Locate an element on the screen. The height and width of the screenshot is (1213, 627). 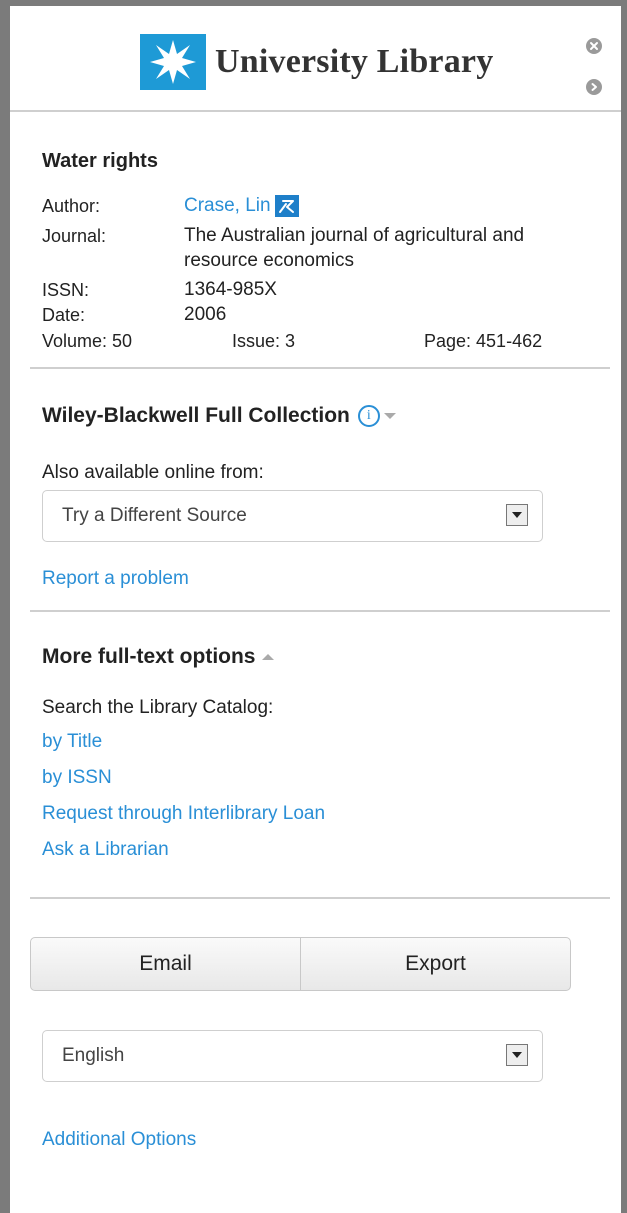
additional-options-link: Additional Options is located at coordinates (119, 1139).